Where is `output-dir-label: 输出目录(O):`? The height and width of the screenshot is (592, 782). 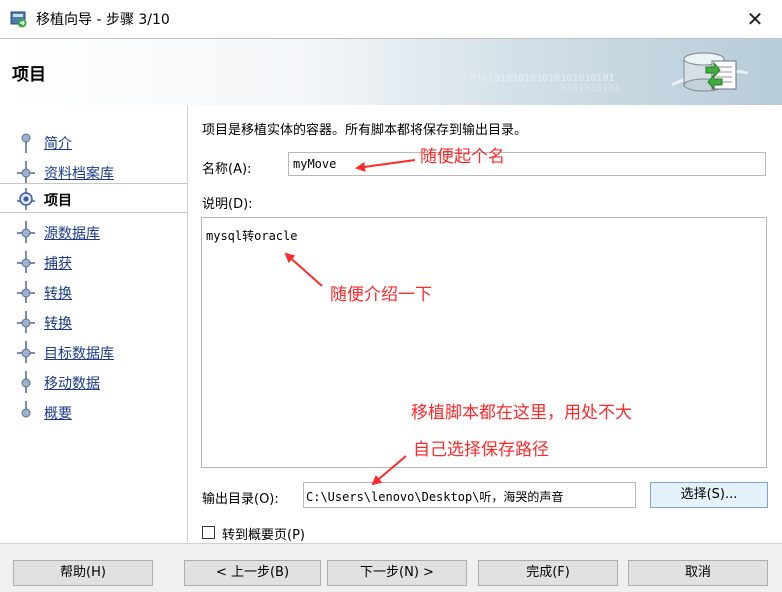 output-dir-label: 输出目录(O): is located at coordinates (240, 499).